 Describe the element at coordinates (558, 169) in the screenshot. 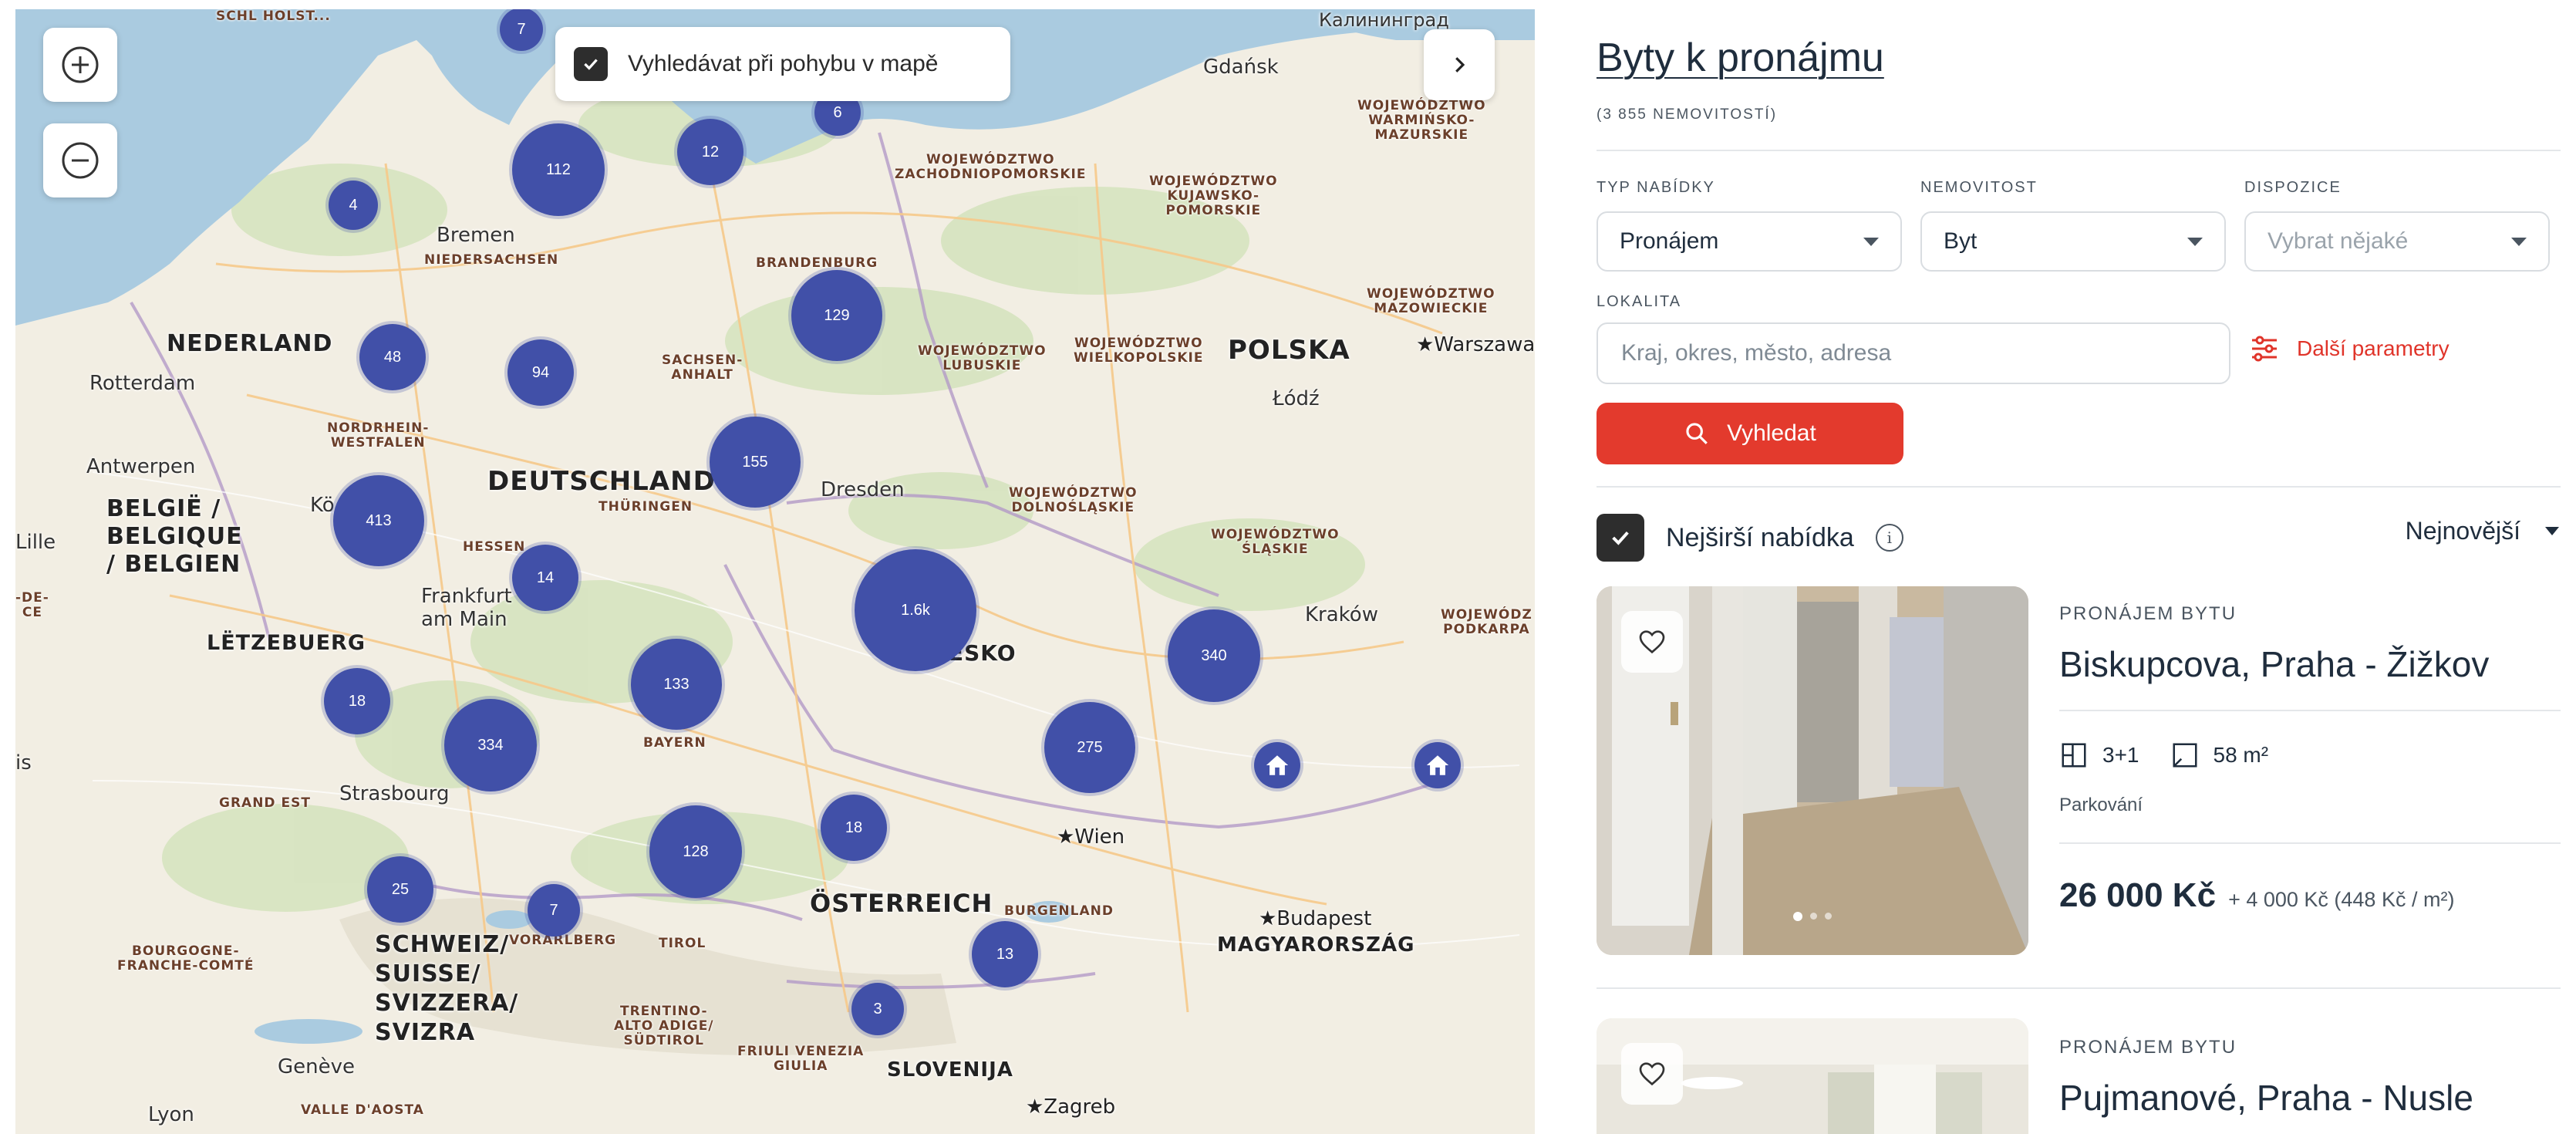

I see `map-cluster: 112` at that location.